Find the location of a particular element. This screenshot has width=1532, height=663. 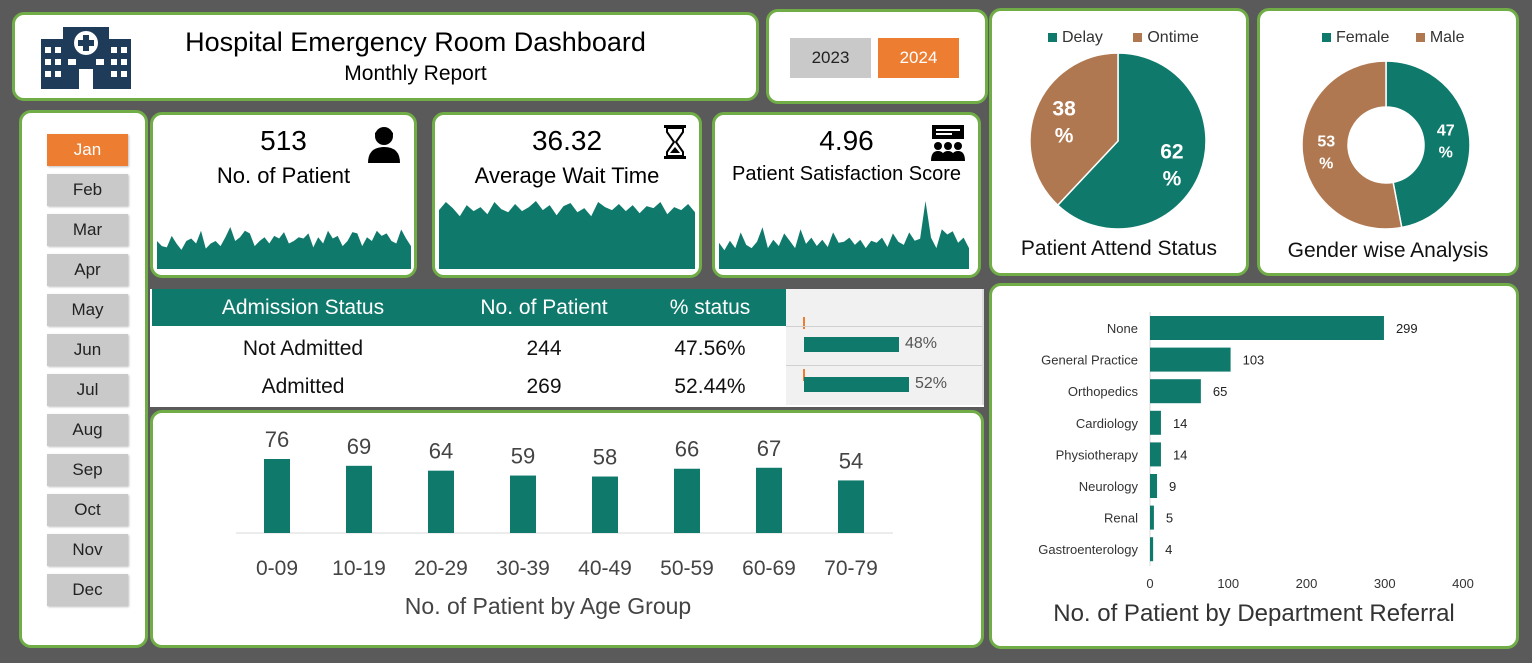

column-header: % status is located at coordinates (710, 307).